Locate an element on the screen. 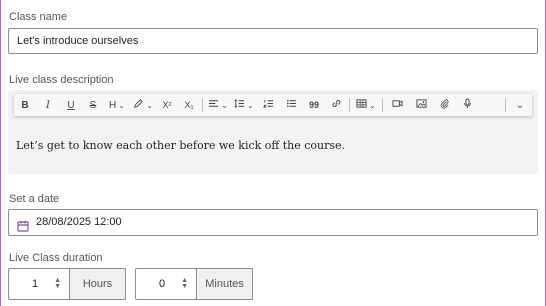 The image size is (546, 306). image-icon is located at coordinates (421, 105).